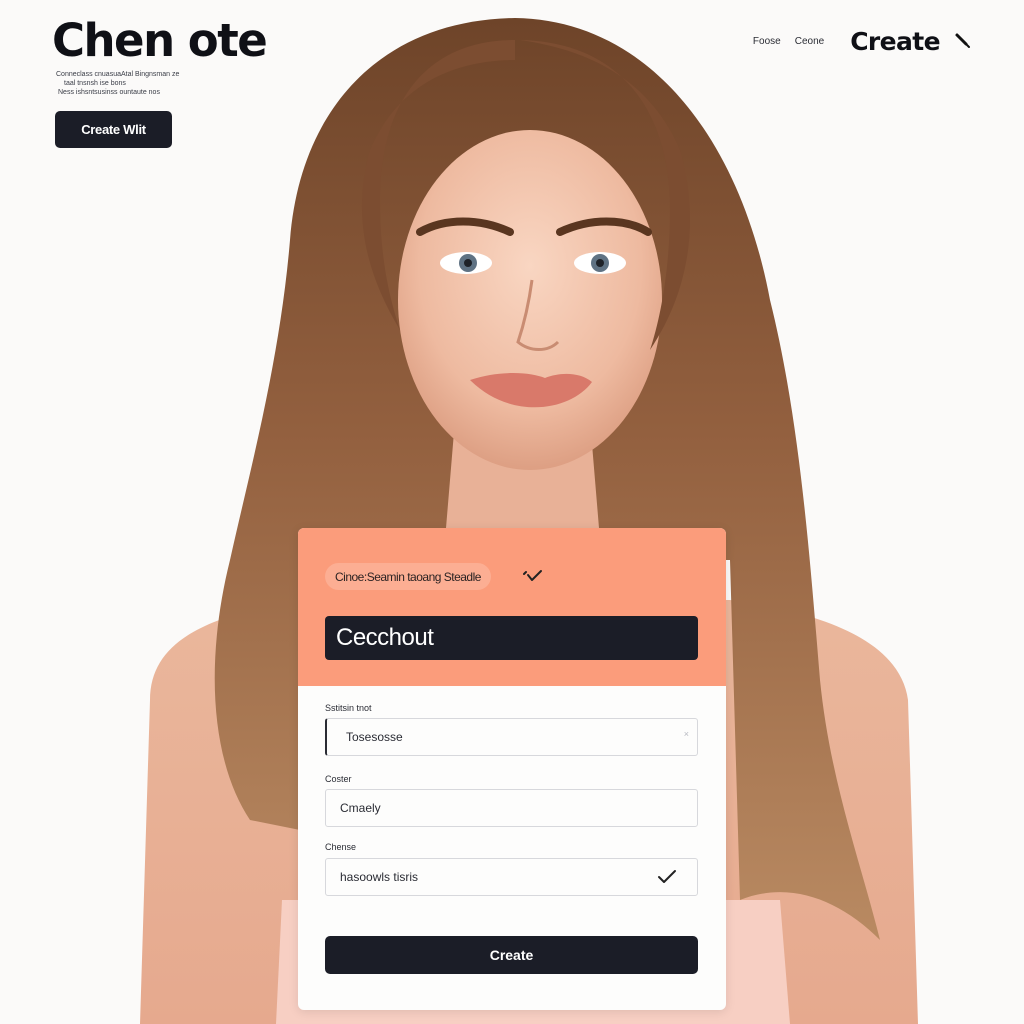  What do you see at coordinates (767, 41) in the screenshot?
I see `nav-link-foose: Foose` at bounding box center [767, 41].